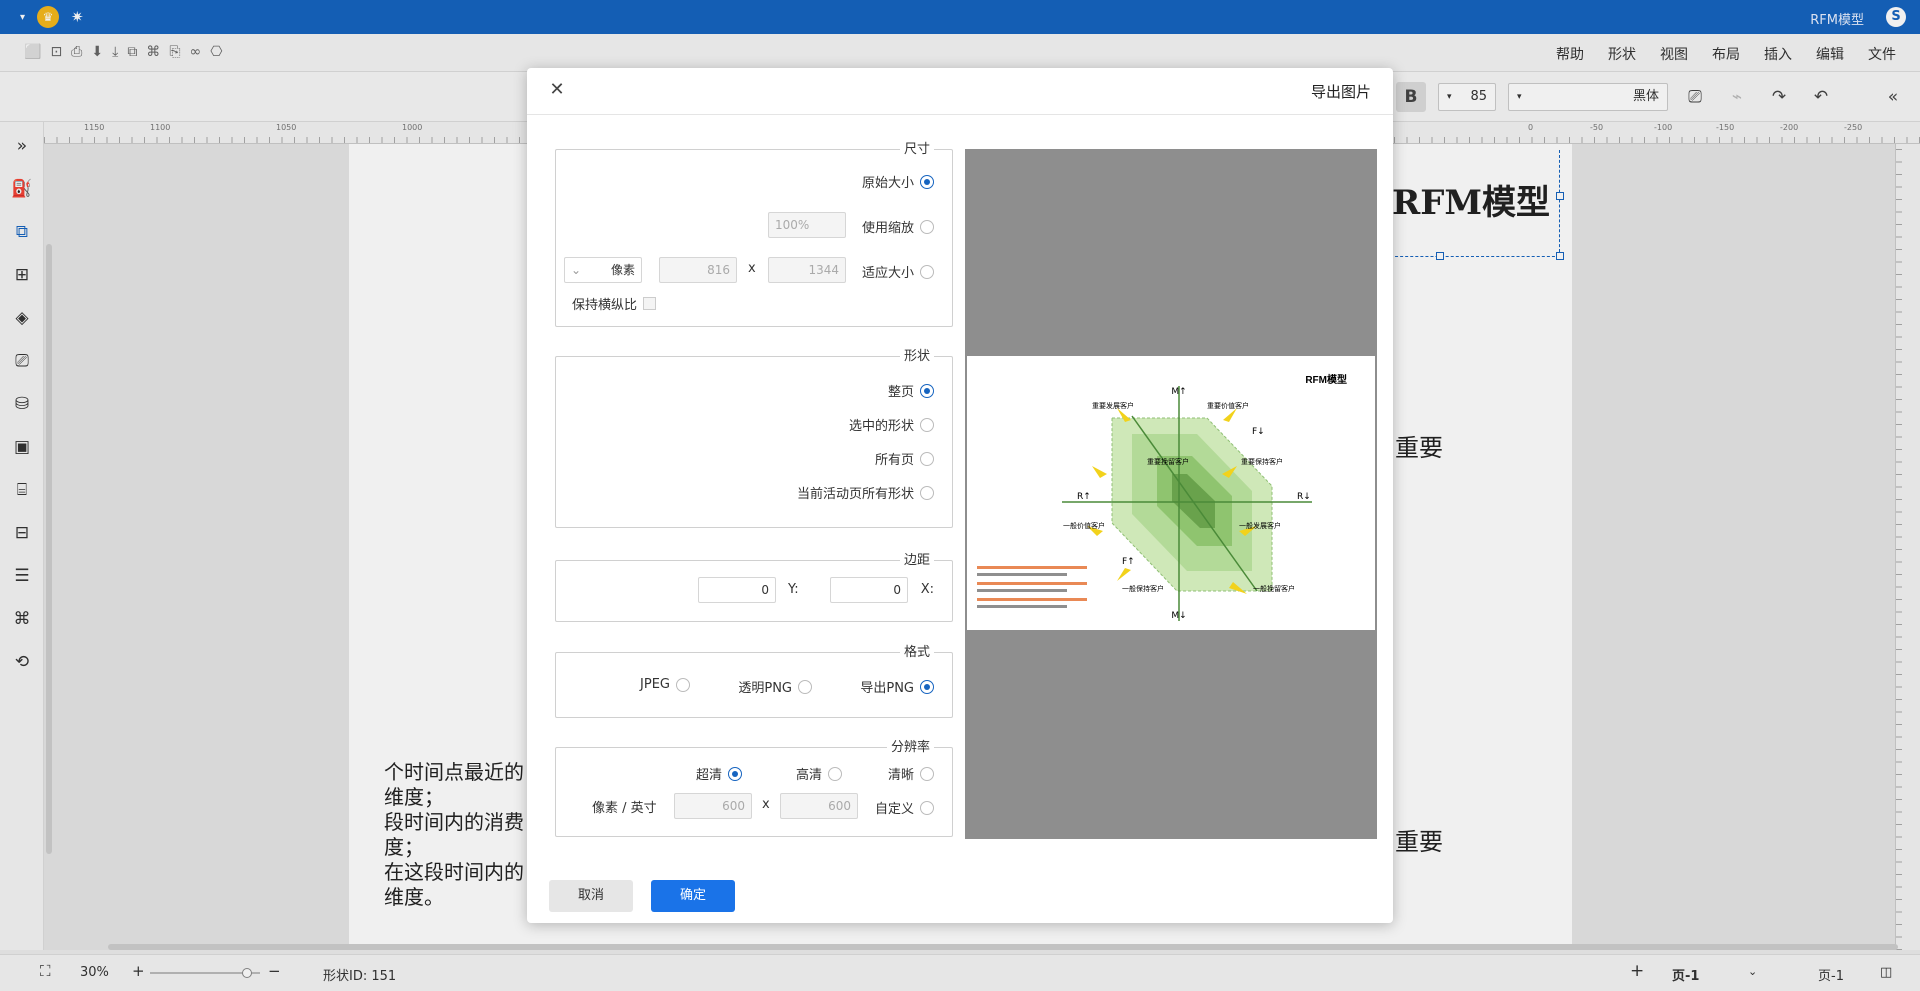 This screenshot has width=1920, height=991. I want to click on format-option-jpeg: JPEG, so click(665, 684).